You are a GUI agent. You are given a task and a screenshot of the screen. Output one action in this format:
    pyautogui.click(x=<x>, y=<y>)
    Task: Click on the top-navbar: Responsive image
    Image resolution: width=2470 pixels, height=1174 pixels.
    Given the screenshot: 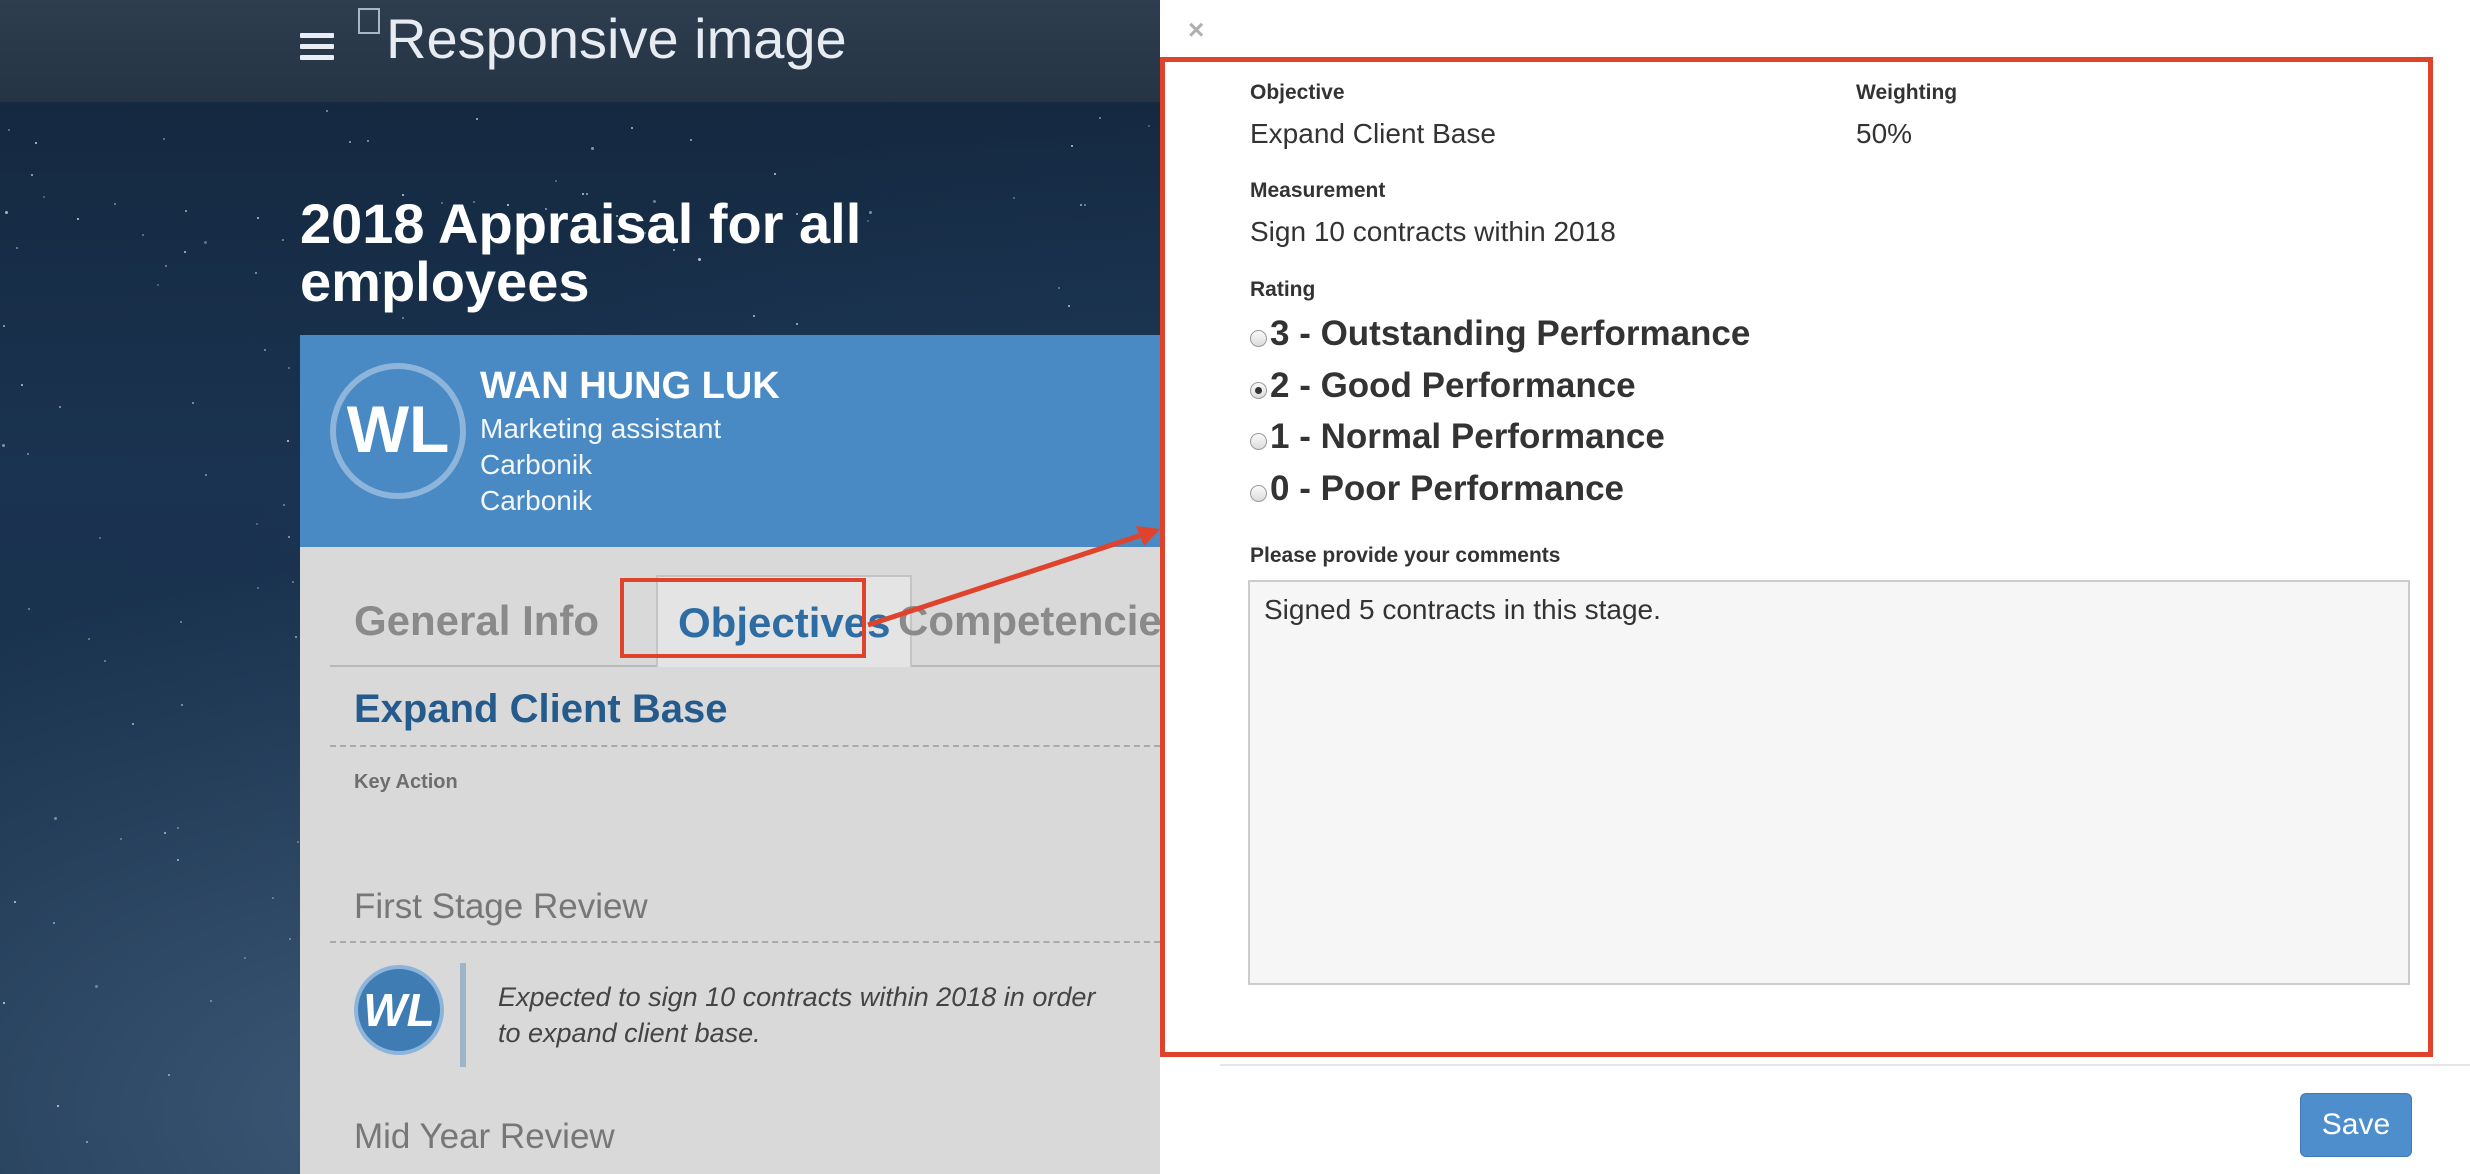 What is the action you would take?
    pyautogui.click(x=580, y=51)
    